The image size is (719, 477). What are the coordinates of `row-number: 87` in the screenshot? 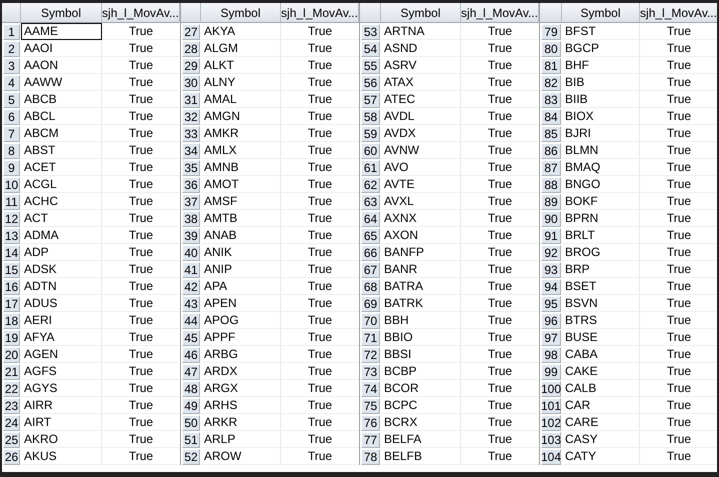 It's located at (551, 168).